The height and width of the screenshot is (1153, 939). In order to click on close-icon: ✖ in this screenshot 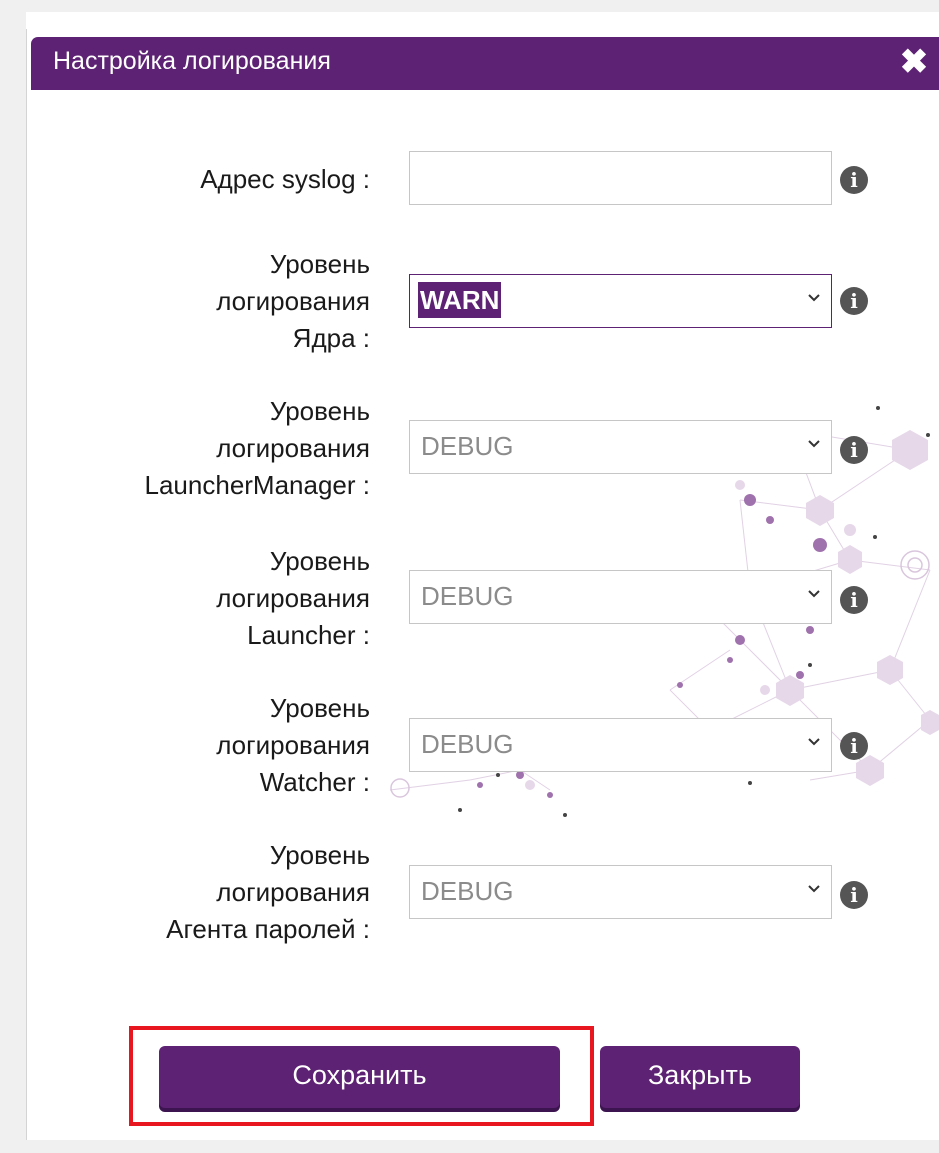, I will do `click(914, 62)`.